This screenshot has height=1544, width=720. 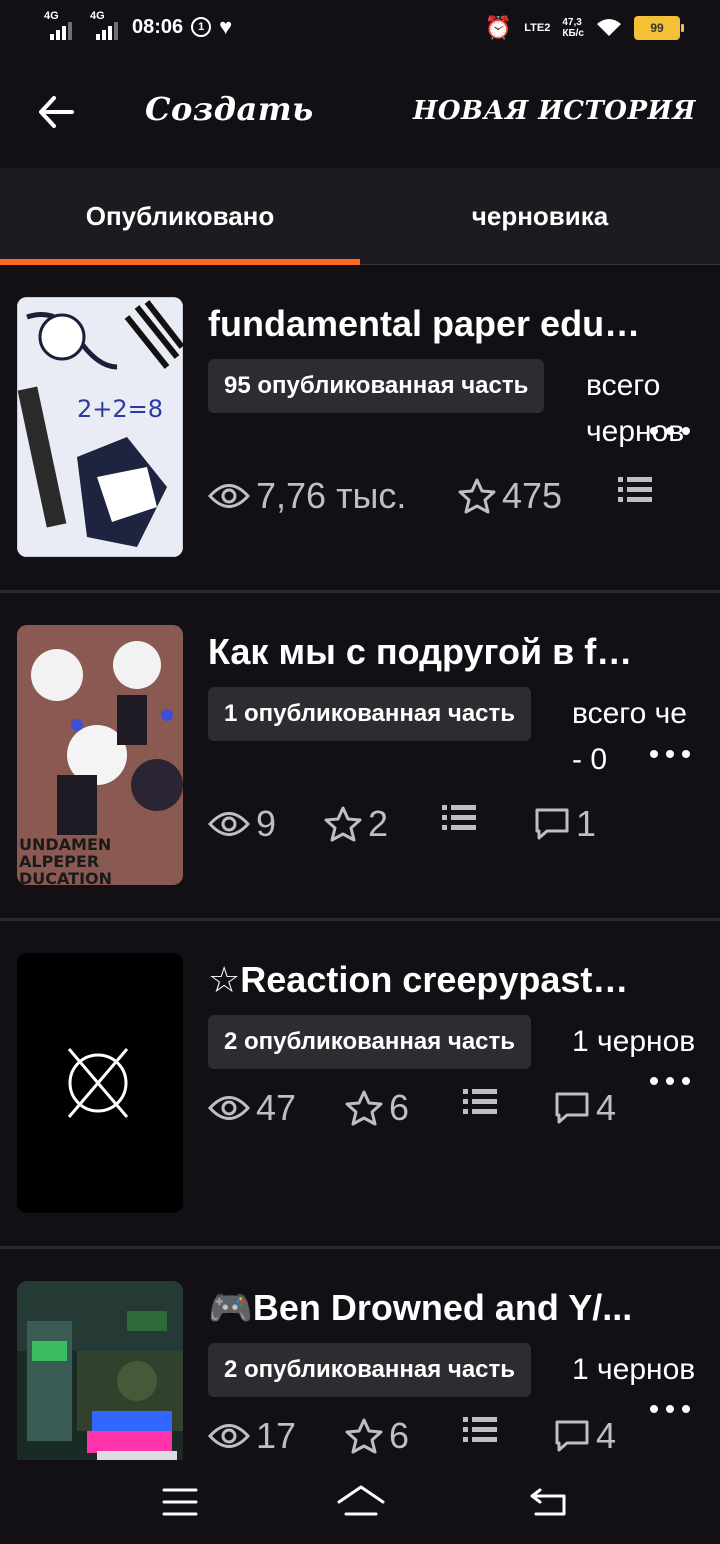 What do you see at coordinates (226, 26) in the screenshot?
I see `heart-app-icon: ♥` at bounding box center [226, 26].